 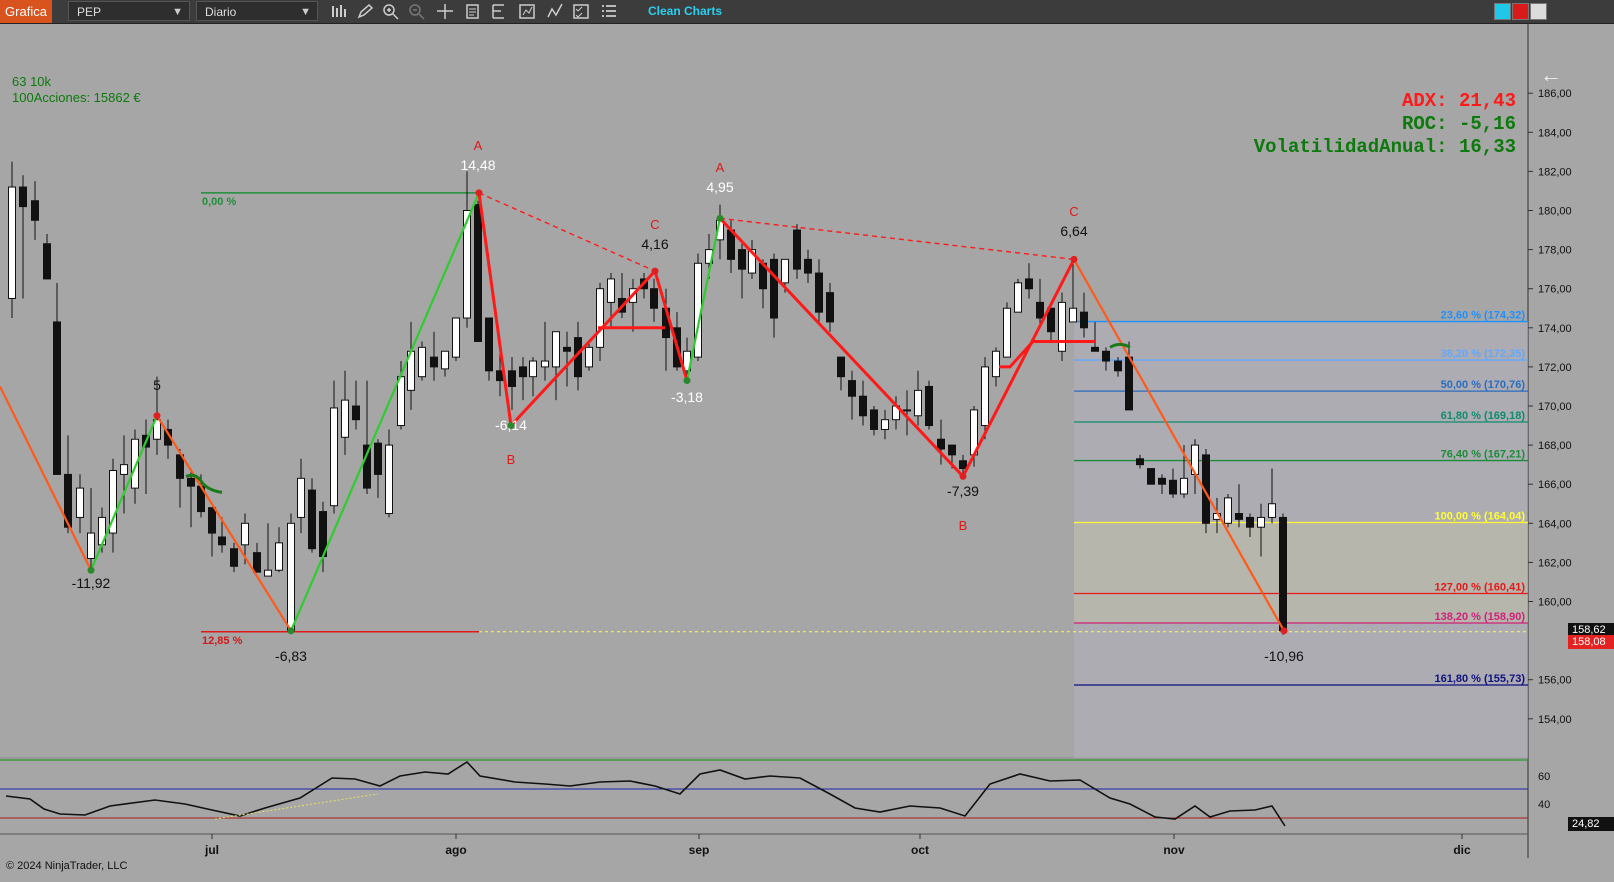 I want to click on left-fib-top-label: 0,00 %, so click(x=219, y=202).